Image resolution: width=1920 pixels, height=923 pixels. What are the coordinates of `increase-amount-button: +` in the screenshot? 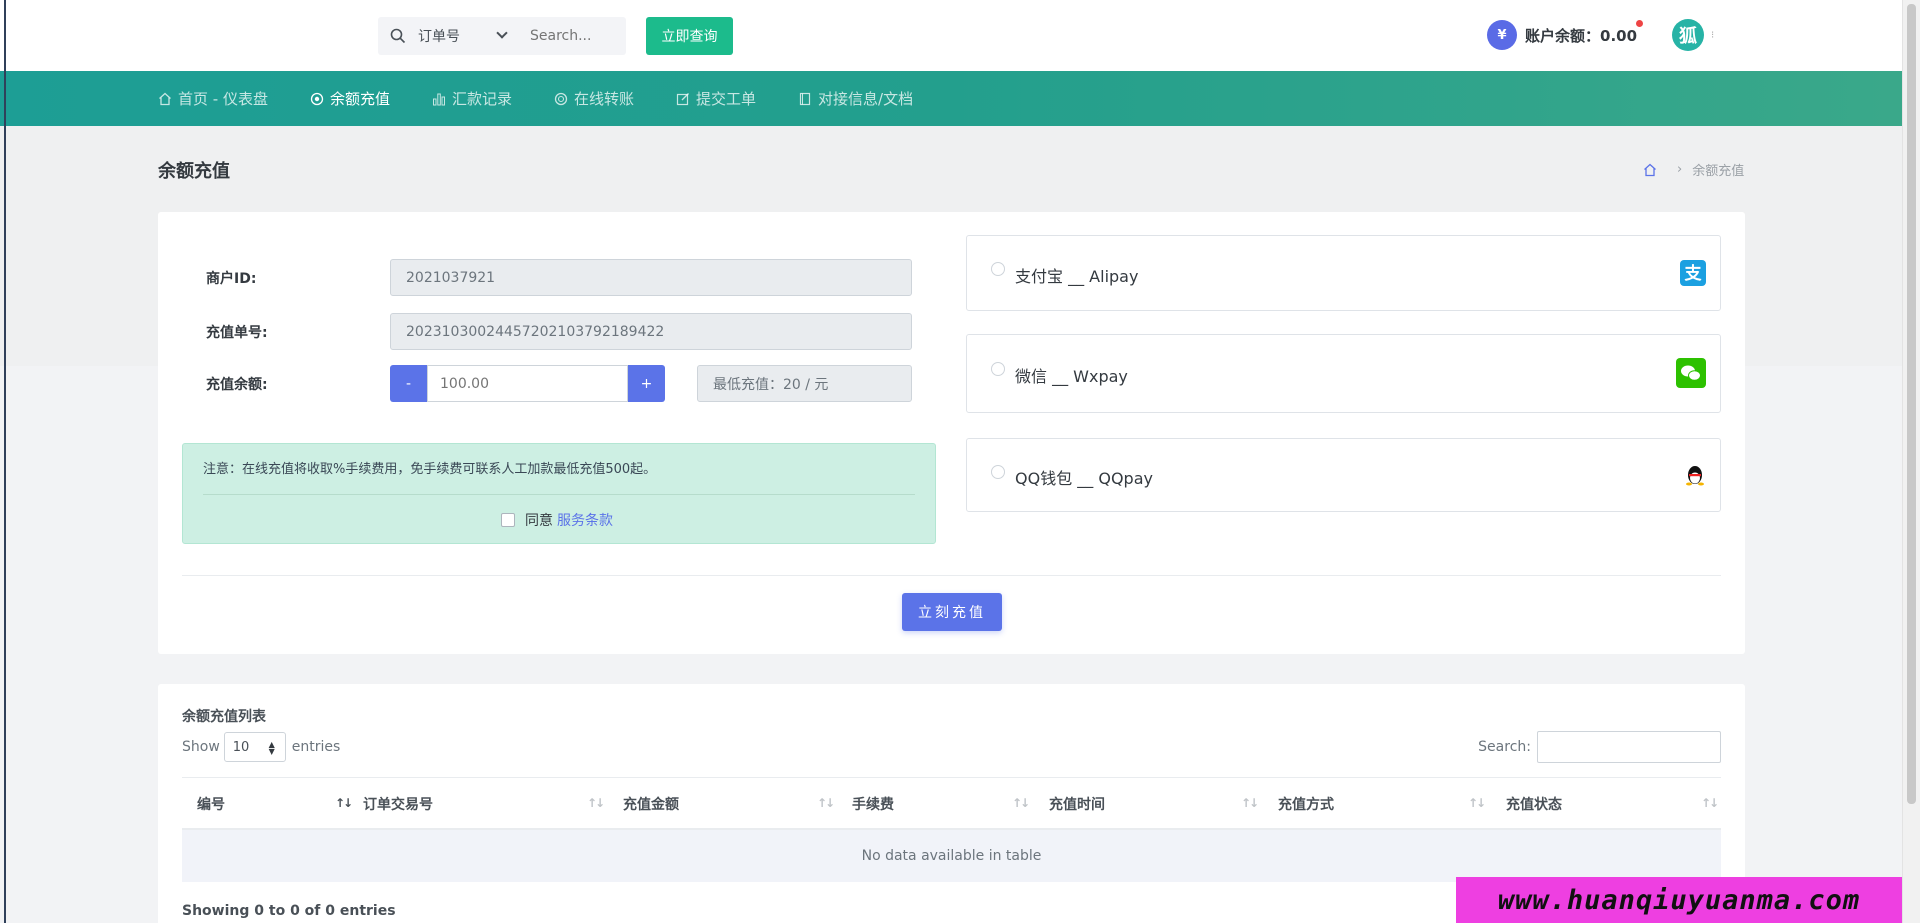 It's located at (646, 383).